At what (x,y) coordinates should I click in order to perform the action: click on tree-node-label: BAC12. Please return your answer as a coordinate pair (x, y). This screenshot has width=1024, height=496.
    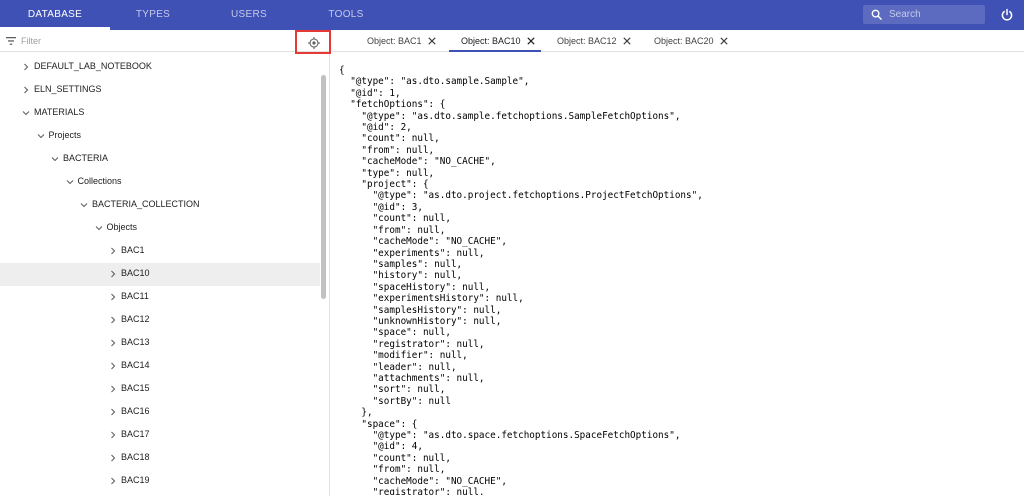
    Looking at the image, I should click on (135, 319).